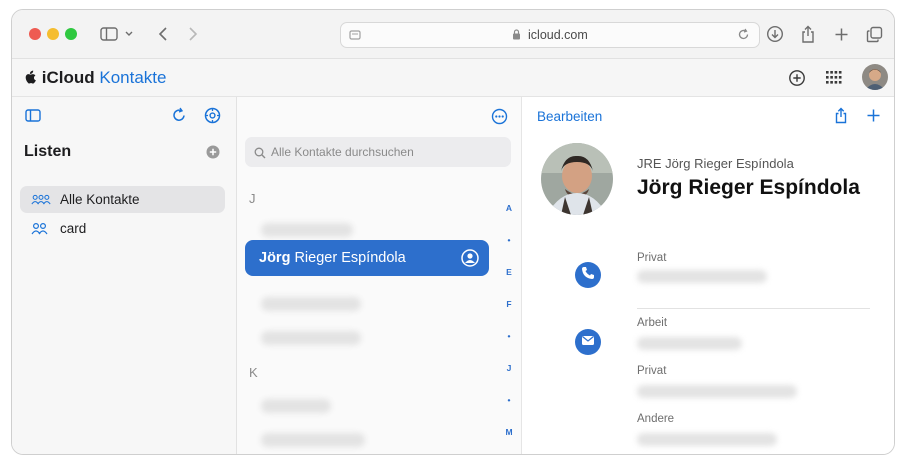 This screenshot has width=903, height=460. Describe the element at coordinates (753, 308) in the screenshot. I see `divider` at that location.